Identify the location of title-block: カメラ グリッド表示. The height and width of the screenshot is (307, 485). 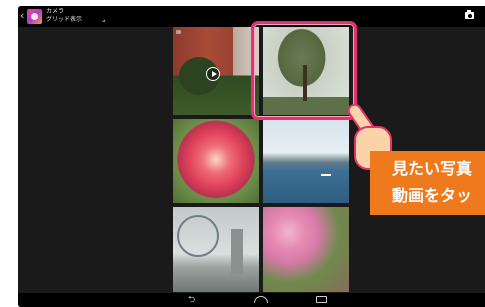
(64, 16).